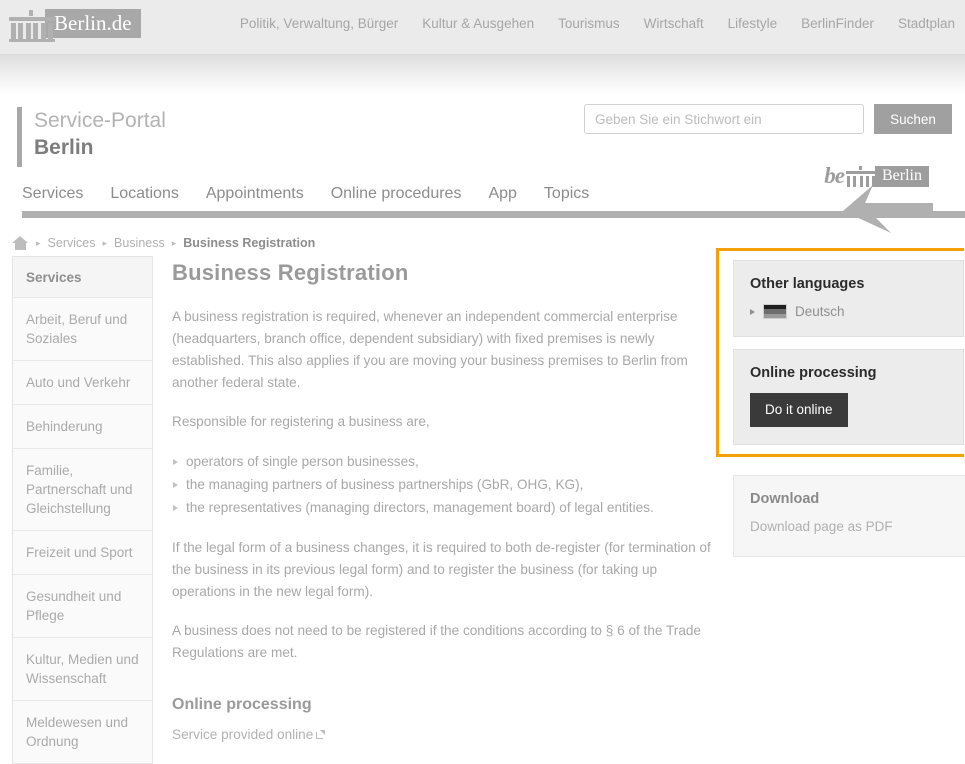 The width and height of the screenshot is (965, 764). I want to click on global-nav-item: Politik, Verwaltung, Bürger, so click(319, 23).